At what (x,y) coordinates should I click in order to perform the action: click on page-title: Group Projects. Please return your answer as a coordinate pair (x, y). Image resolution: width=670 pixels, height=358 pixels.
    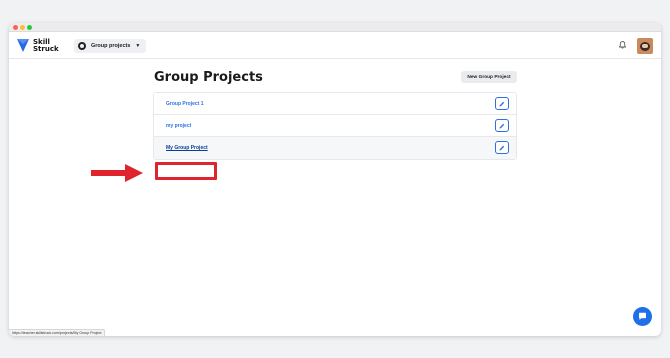
    Looking at the image, I should click on (208, 77).